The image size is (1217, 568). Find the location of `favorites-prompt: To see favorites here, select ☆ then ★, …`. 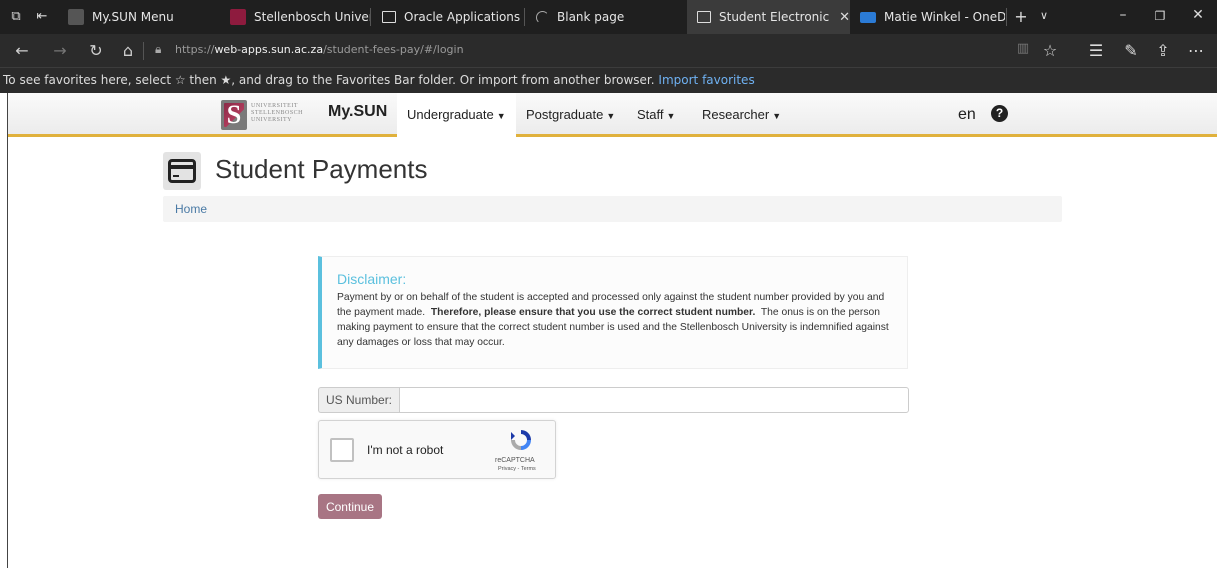

favorites-prompt: To see favorites here, select ☆ then ★, … is located at coordinates (329, 80).